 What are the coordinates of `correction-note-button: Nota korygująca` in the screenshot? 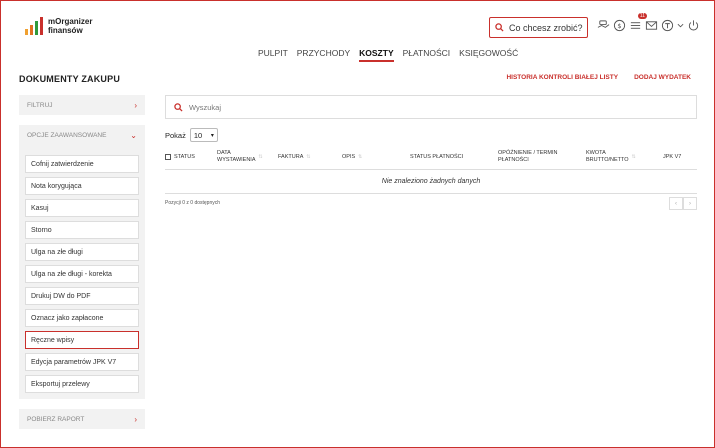 It's located at (82, 186).